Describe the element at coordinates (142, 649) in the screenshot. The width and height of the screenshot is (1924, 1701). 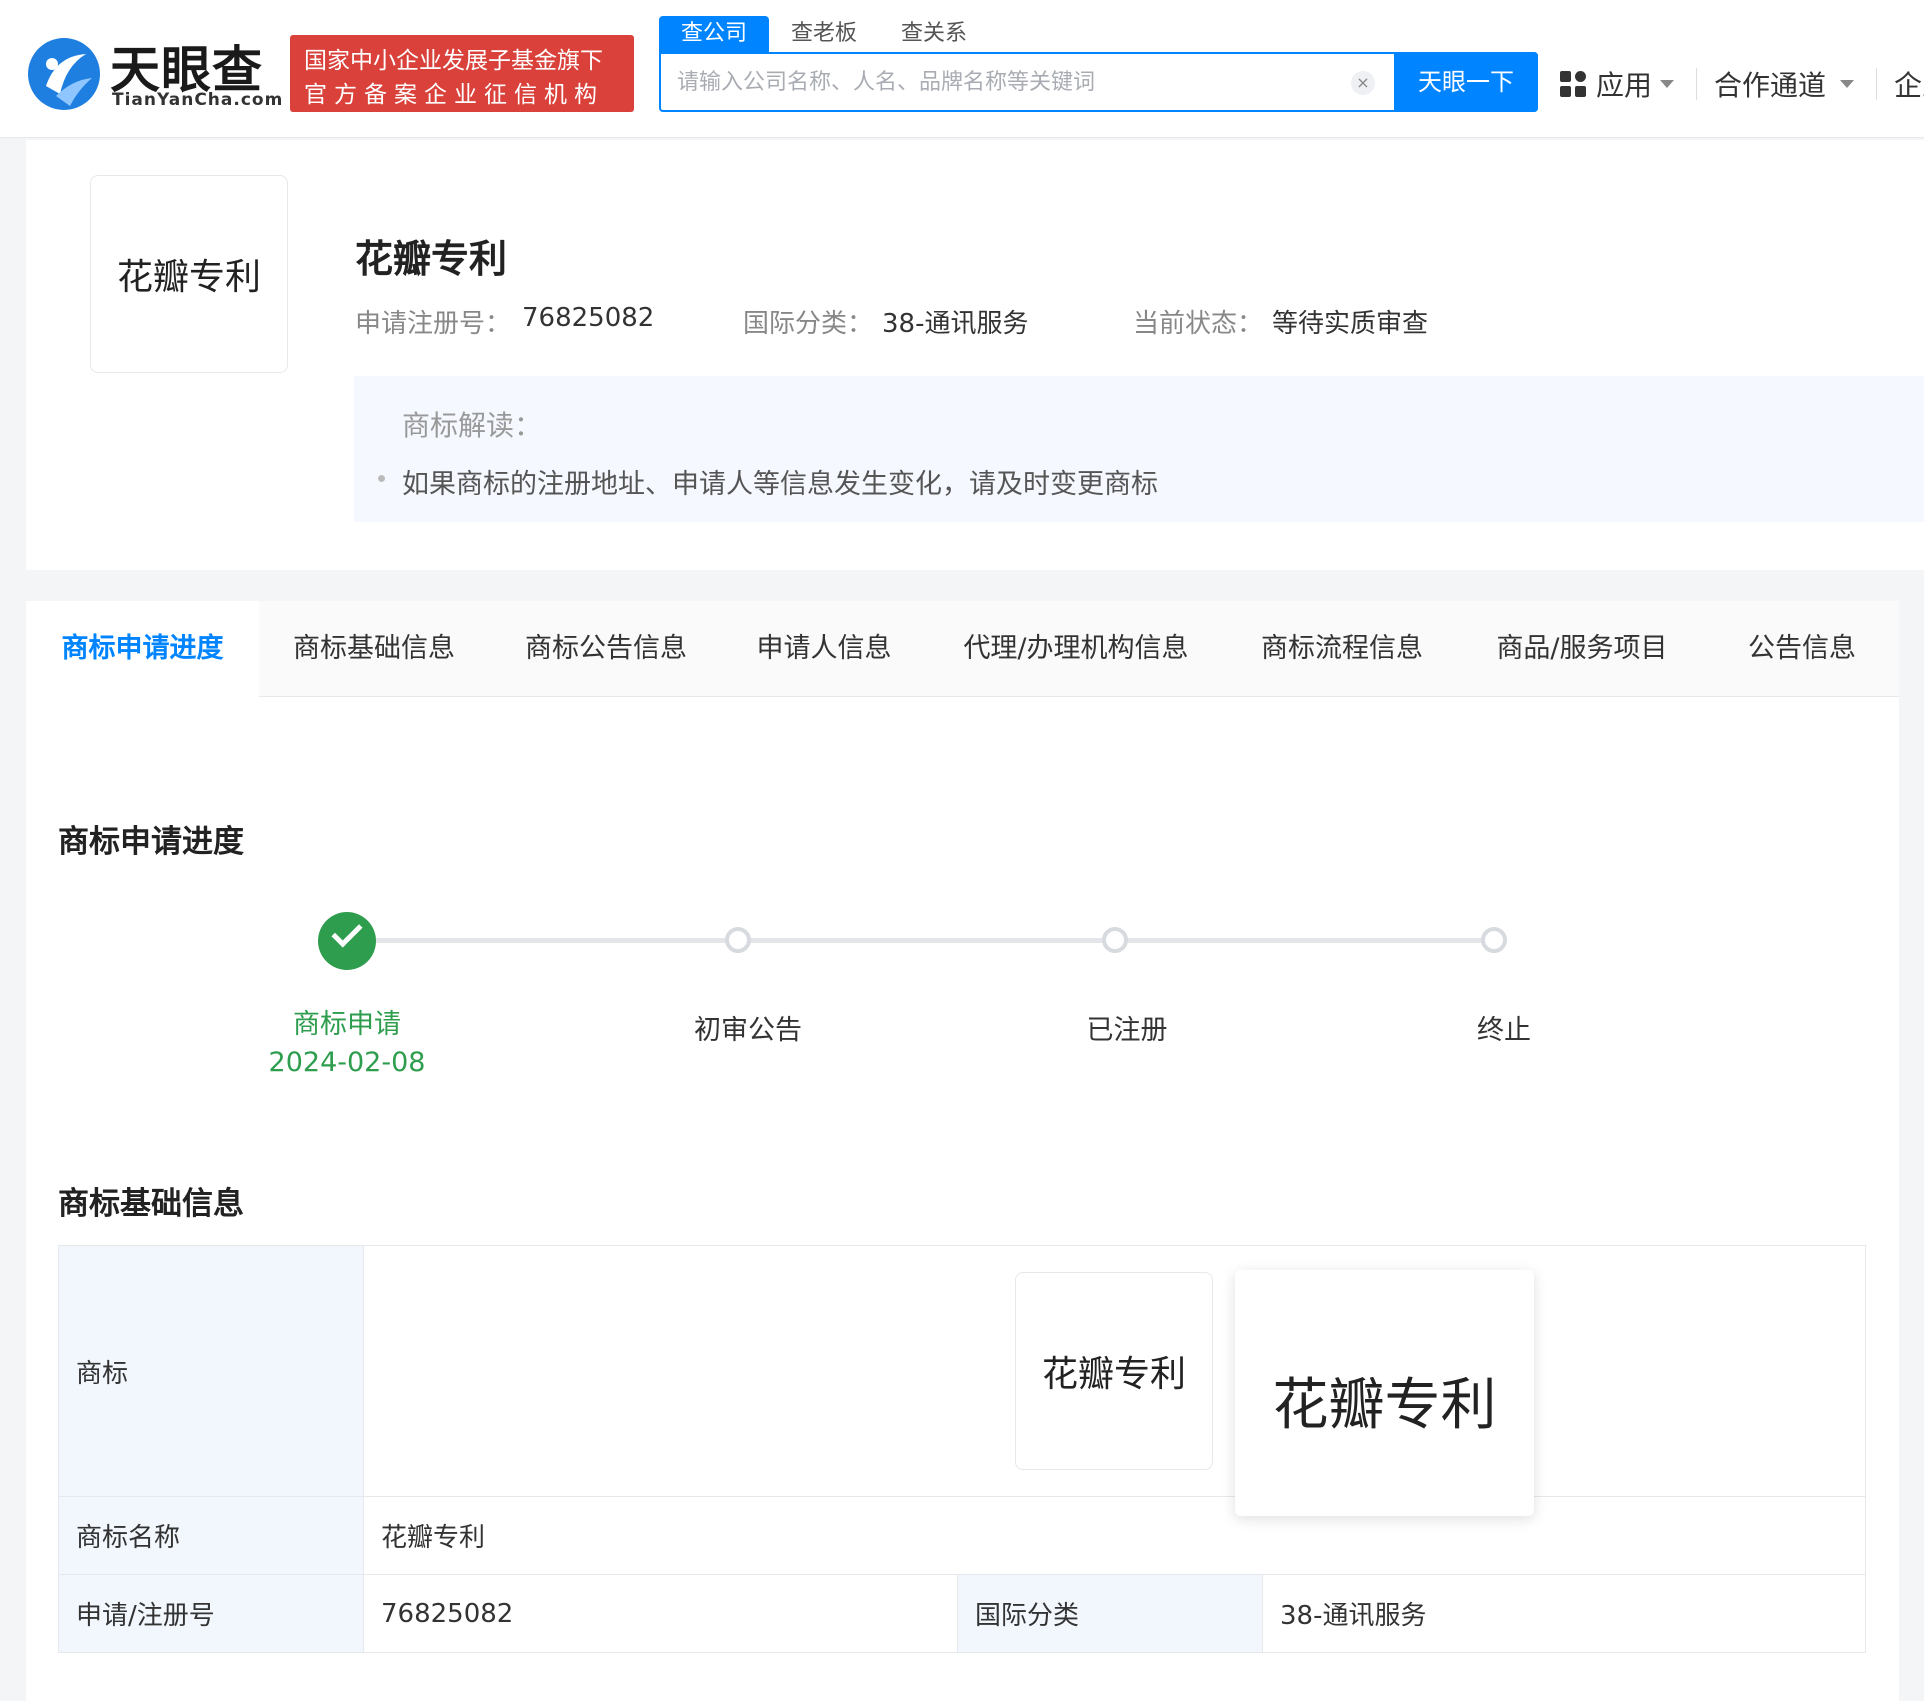
I see `tab-application-progress: 商标申请进度` at that location.